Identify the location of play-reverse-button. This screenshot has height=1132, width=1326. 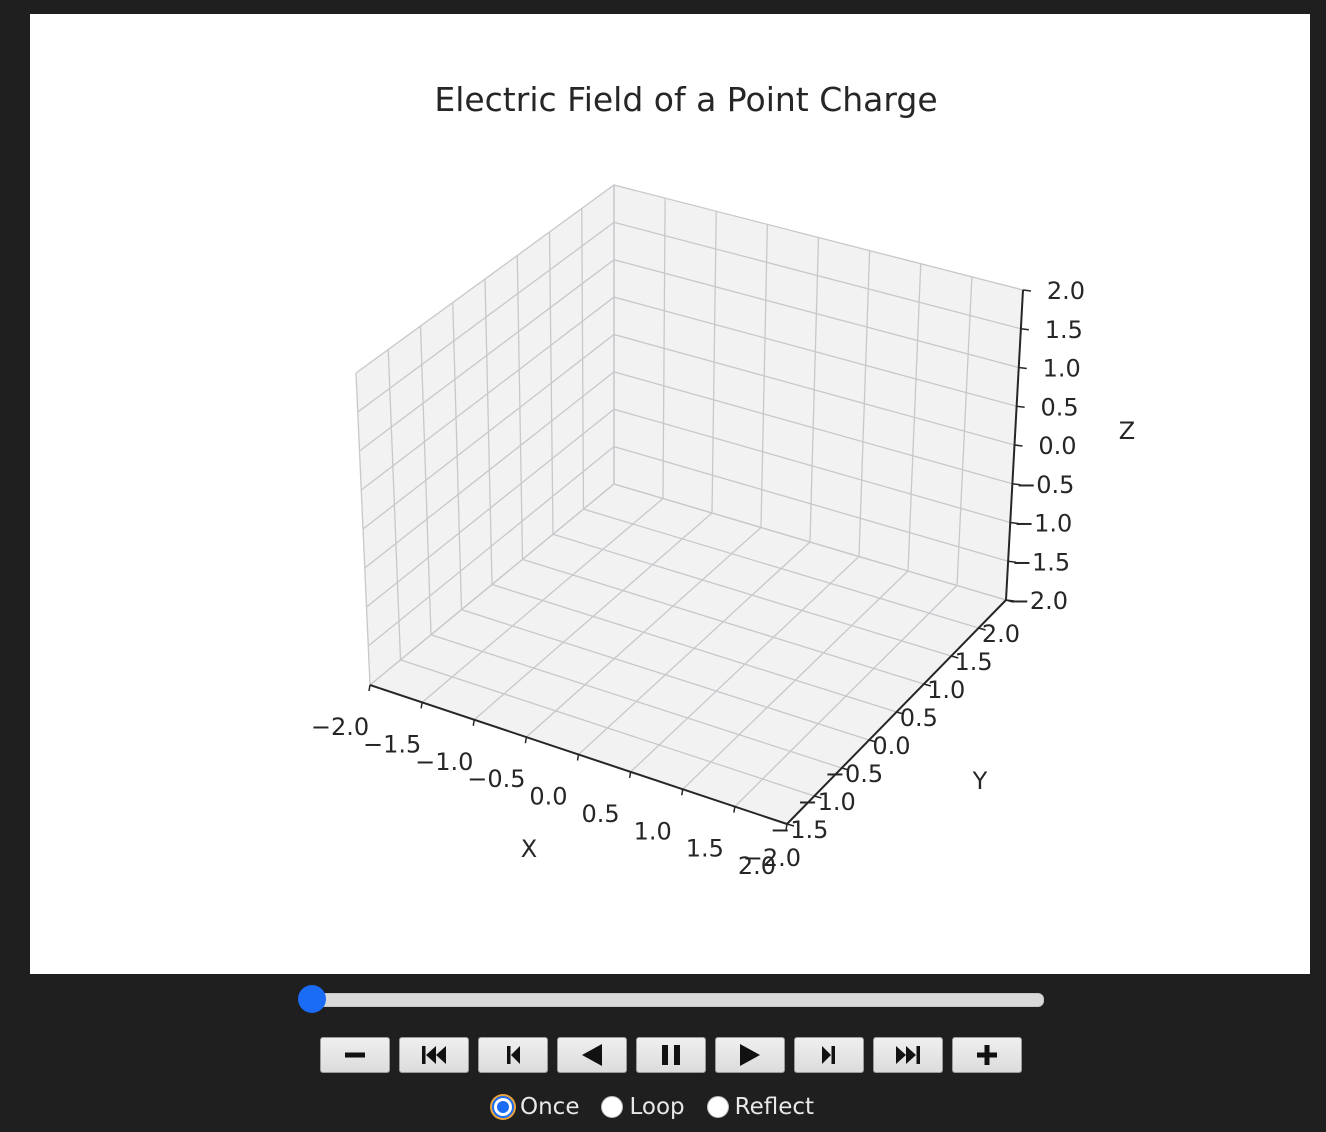
(592, 1055).